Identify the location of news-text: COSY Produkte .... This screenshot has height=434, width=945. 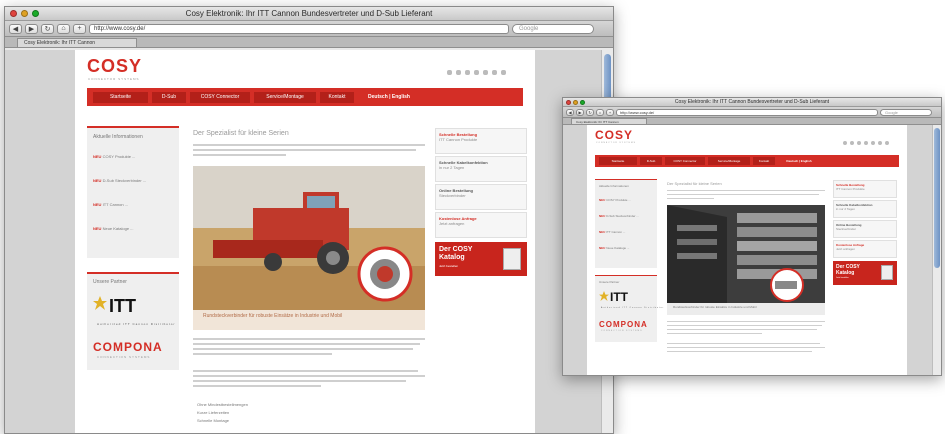
(119, 156).